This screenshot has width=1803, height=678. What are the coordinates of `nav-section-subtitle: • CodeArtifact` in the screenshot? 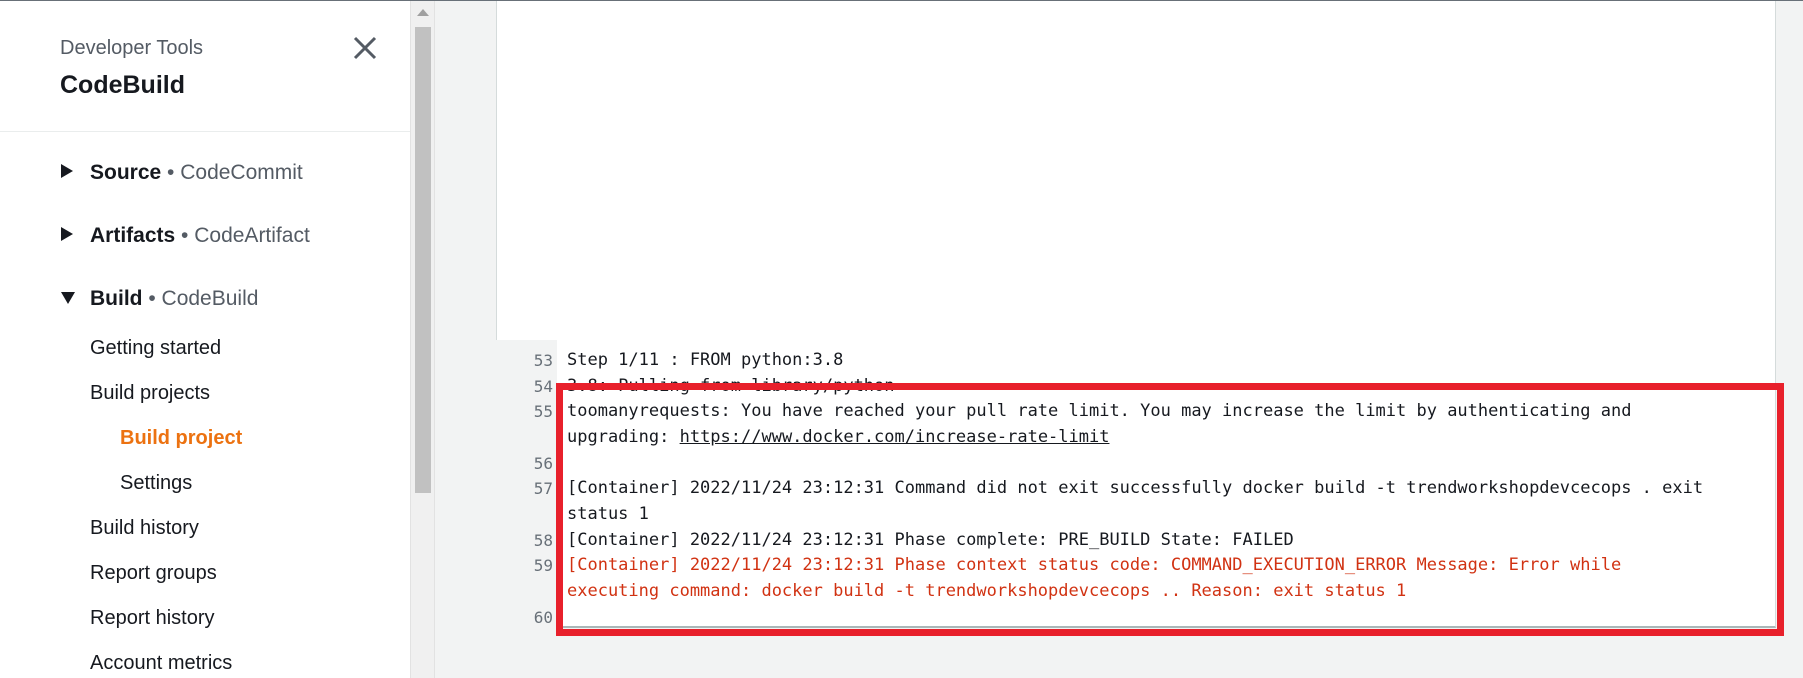 It's located at (245, 235).